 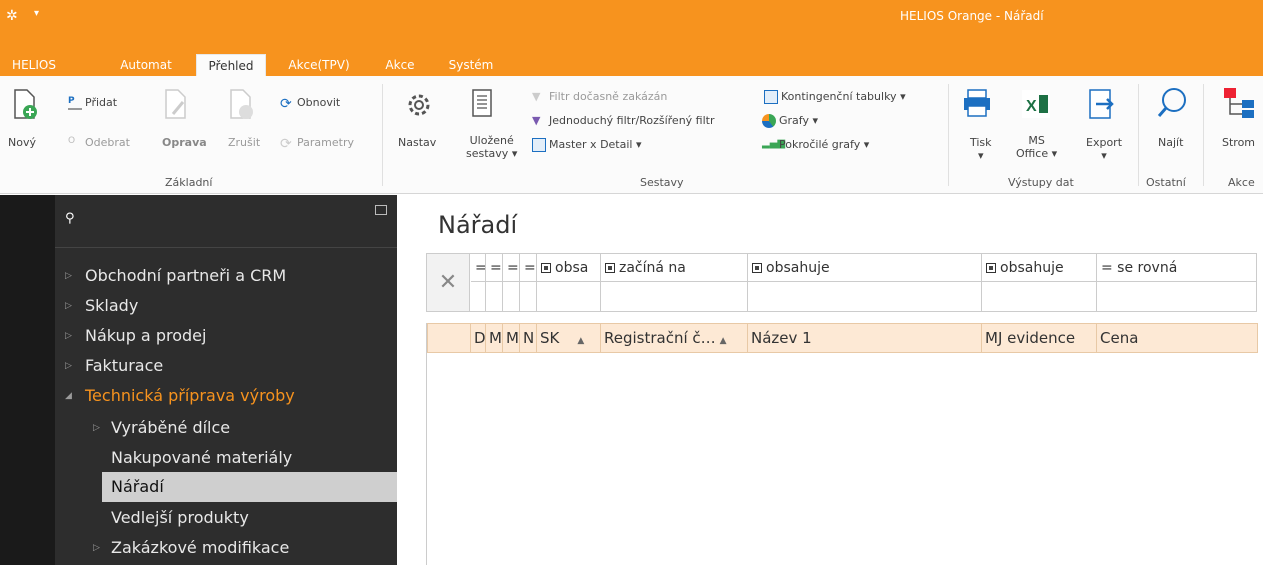 I want to click on master-detail-button: Master x Detail ▾, so click(x=587, y=145).